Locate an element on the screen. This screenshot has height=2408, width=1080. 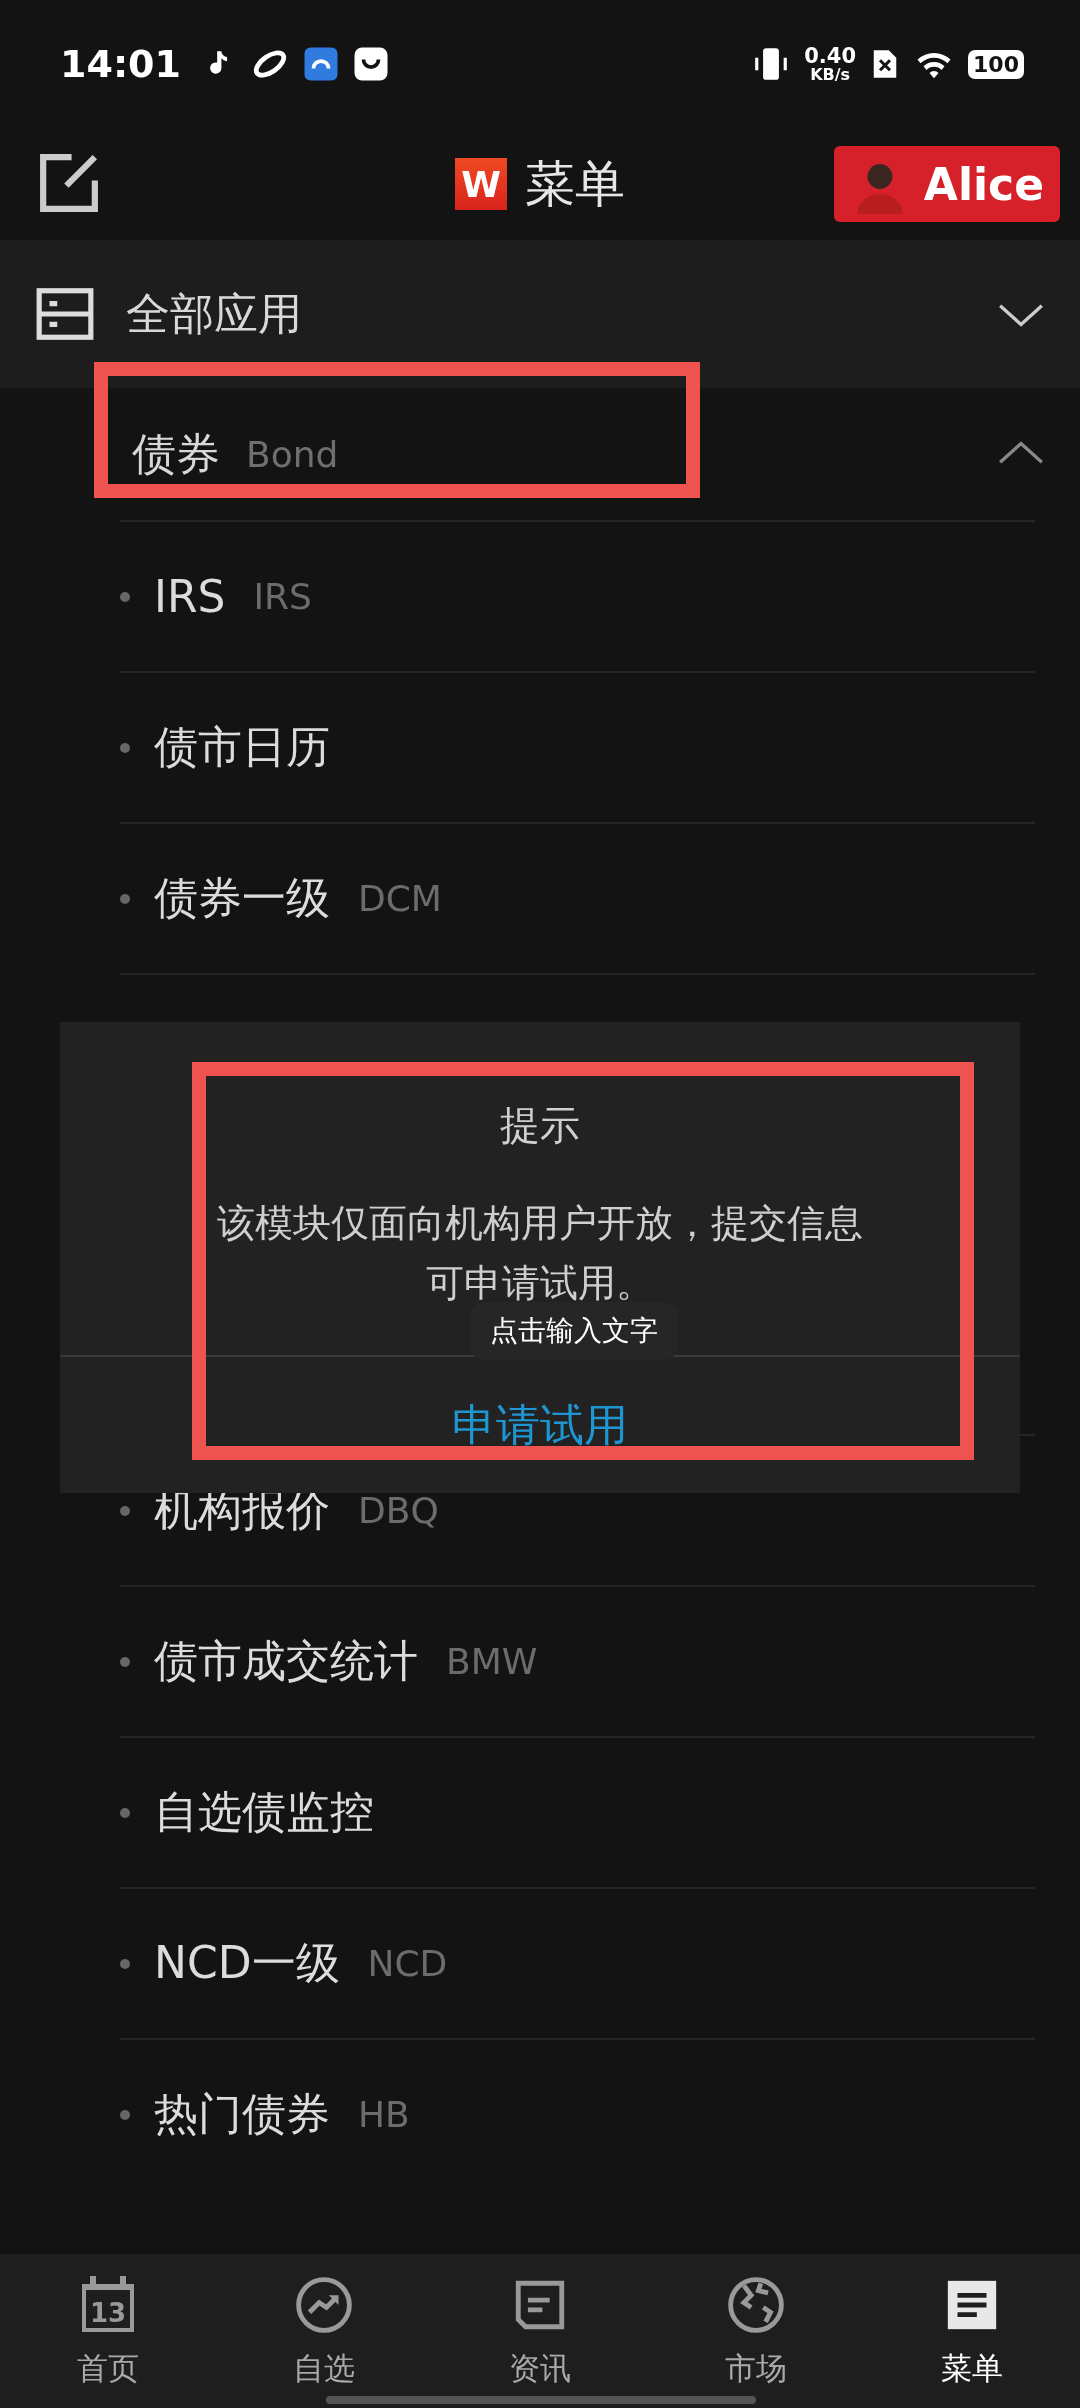
dialog-title: 提示 is located at coordinates (540, 1125).